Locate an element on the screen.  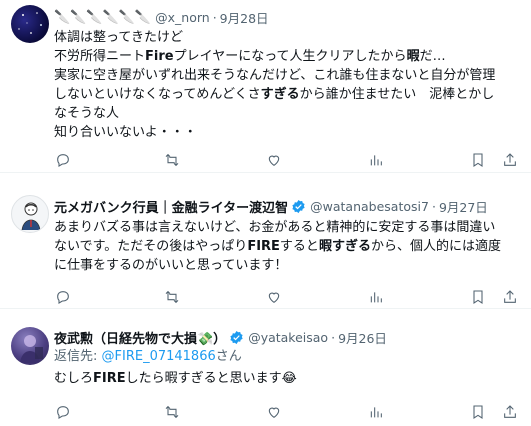
tweet-header: 🔪🔪🔪🔪🔪🔪 @x_norn · 9月28日 is located at coordinates (161, 17).